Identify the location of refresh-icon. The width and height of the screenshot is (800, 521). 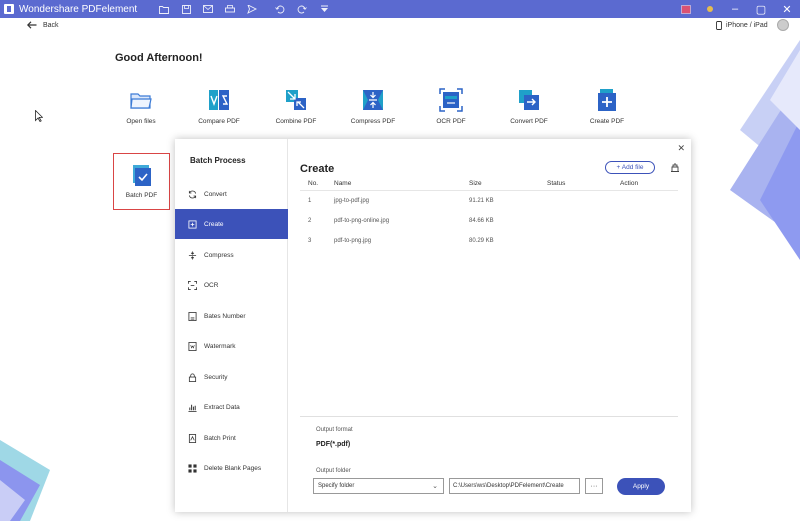
(192, 194).